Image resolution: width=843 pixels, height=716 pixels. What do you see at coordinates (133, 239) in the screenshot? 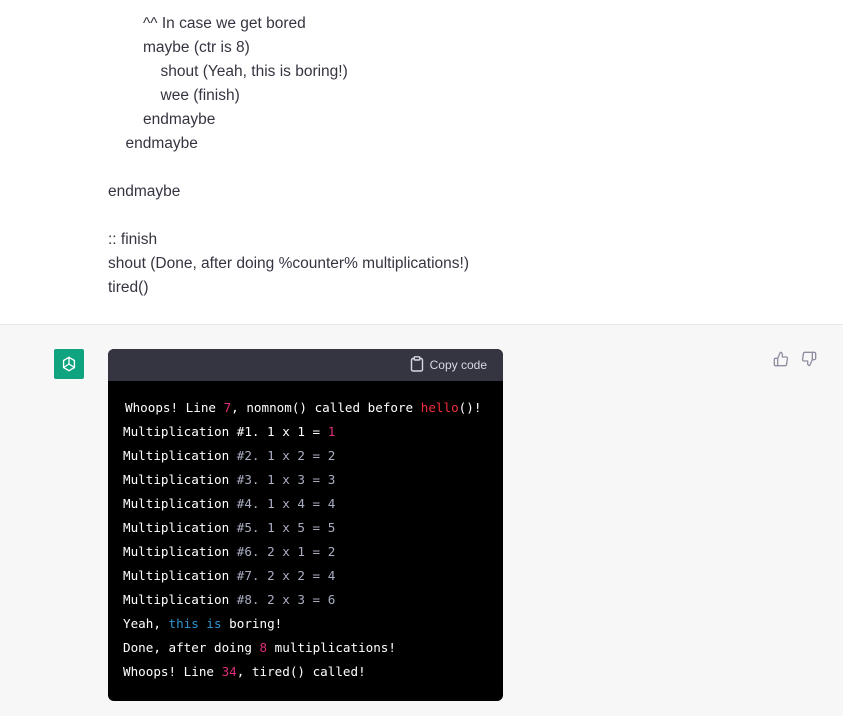
I see `user-message-line: :: finish` at bounding box center [133, 239].